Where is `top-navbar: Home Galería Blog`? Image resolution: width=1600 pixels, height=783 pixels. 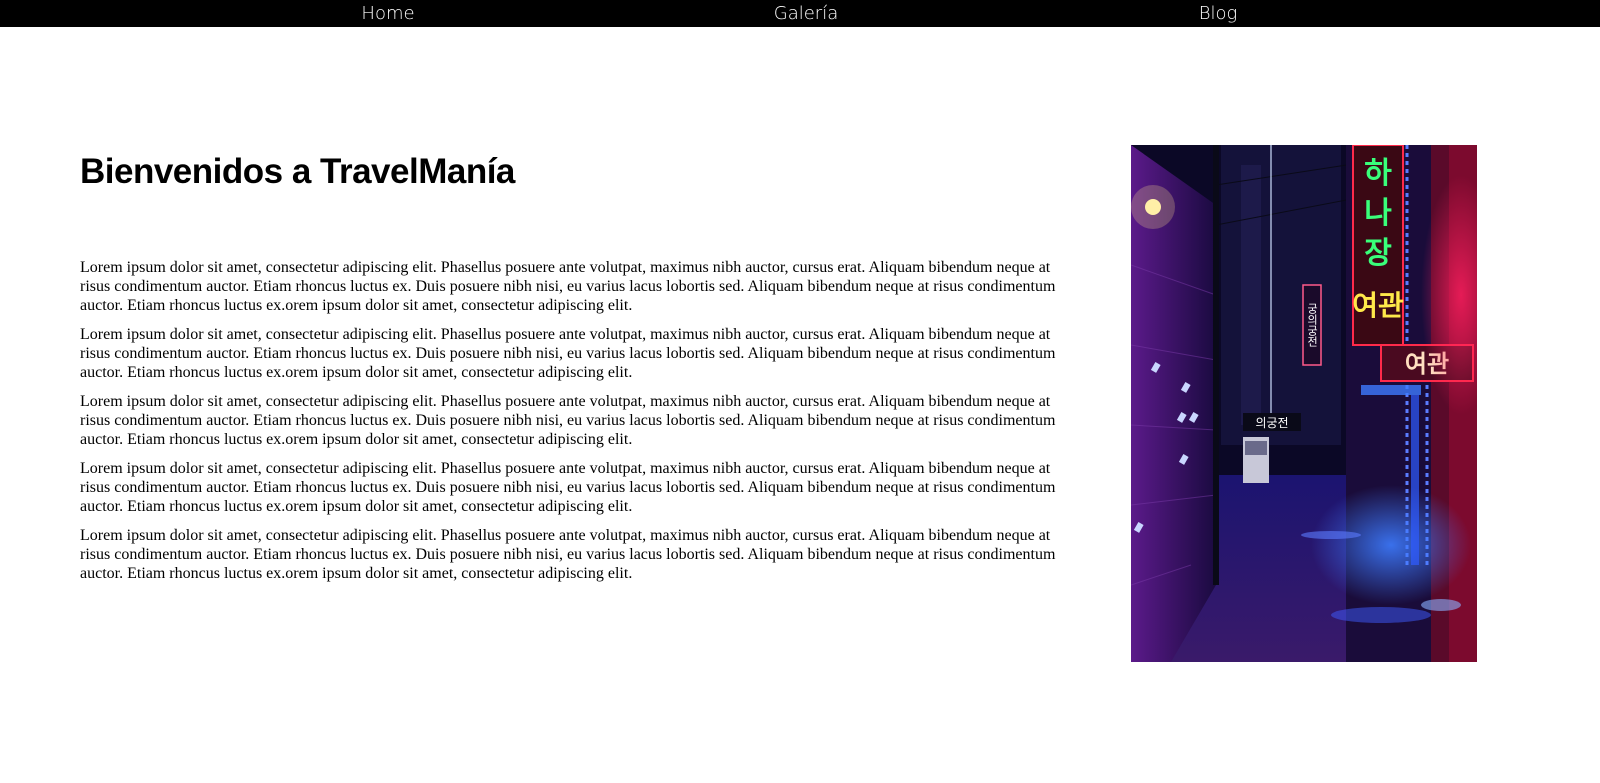 top-navbar: Home Galería Blog is located at coordinates (800, 13).